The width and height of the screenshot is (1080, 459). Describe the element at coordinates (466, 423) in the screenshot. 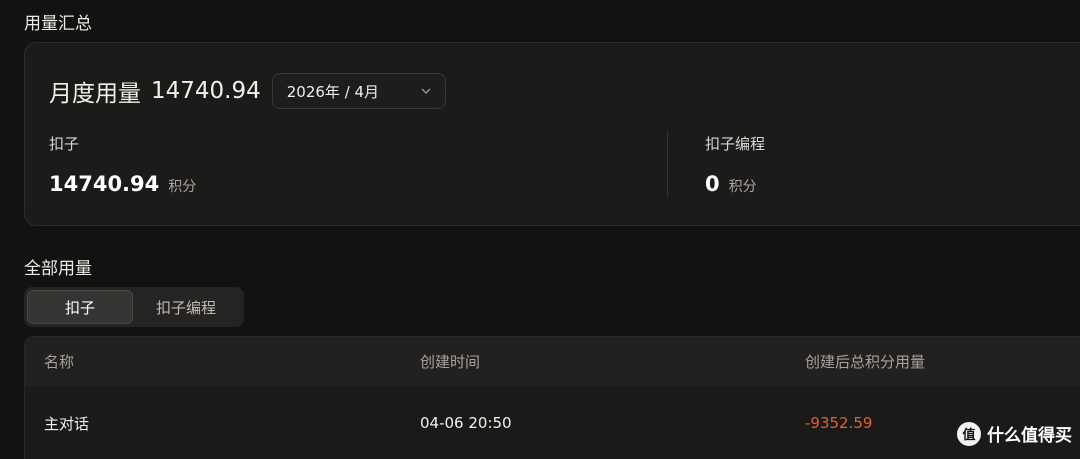

I see `row-created: 04-06 20:50` at that location.